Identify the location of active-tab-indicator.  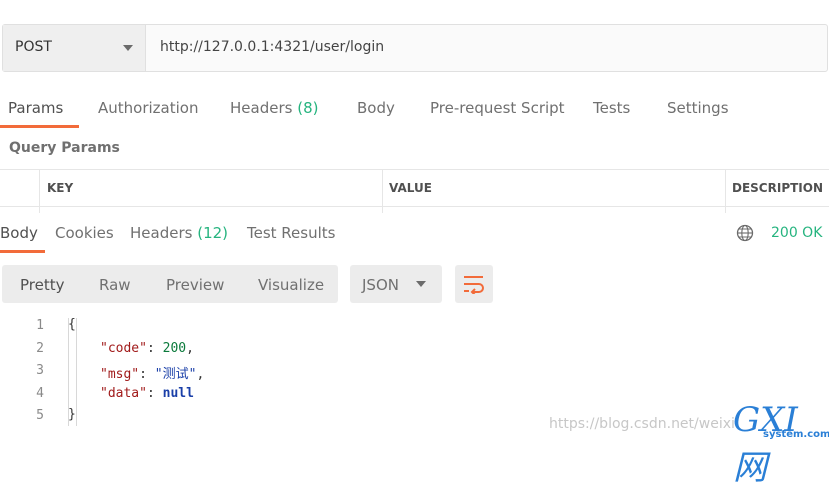
(39, 126).